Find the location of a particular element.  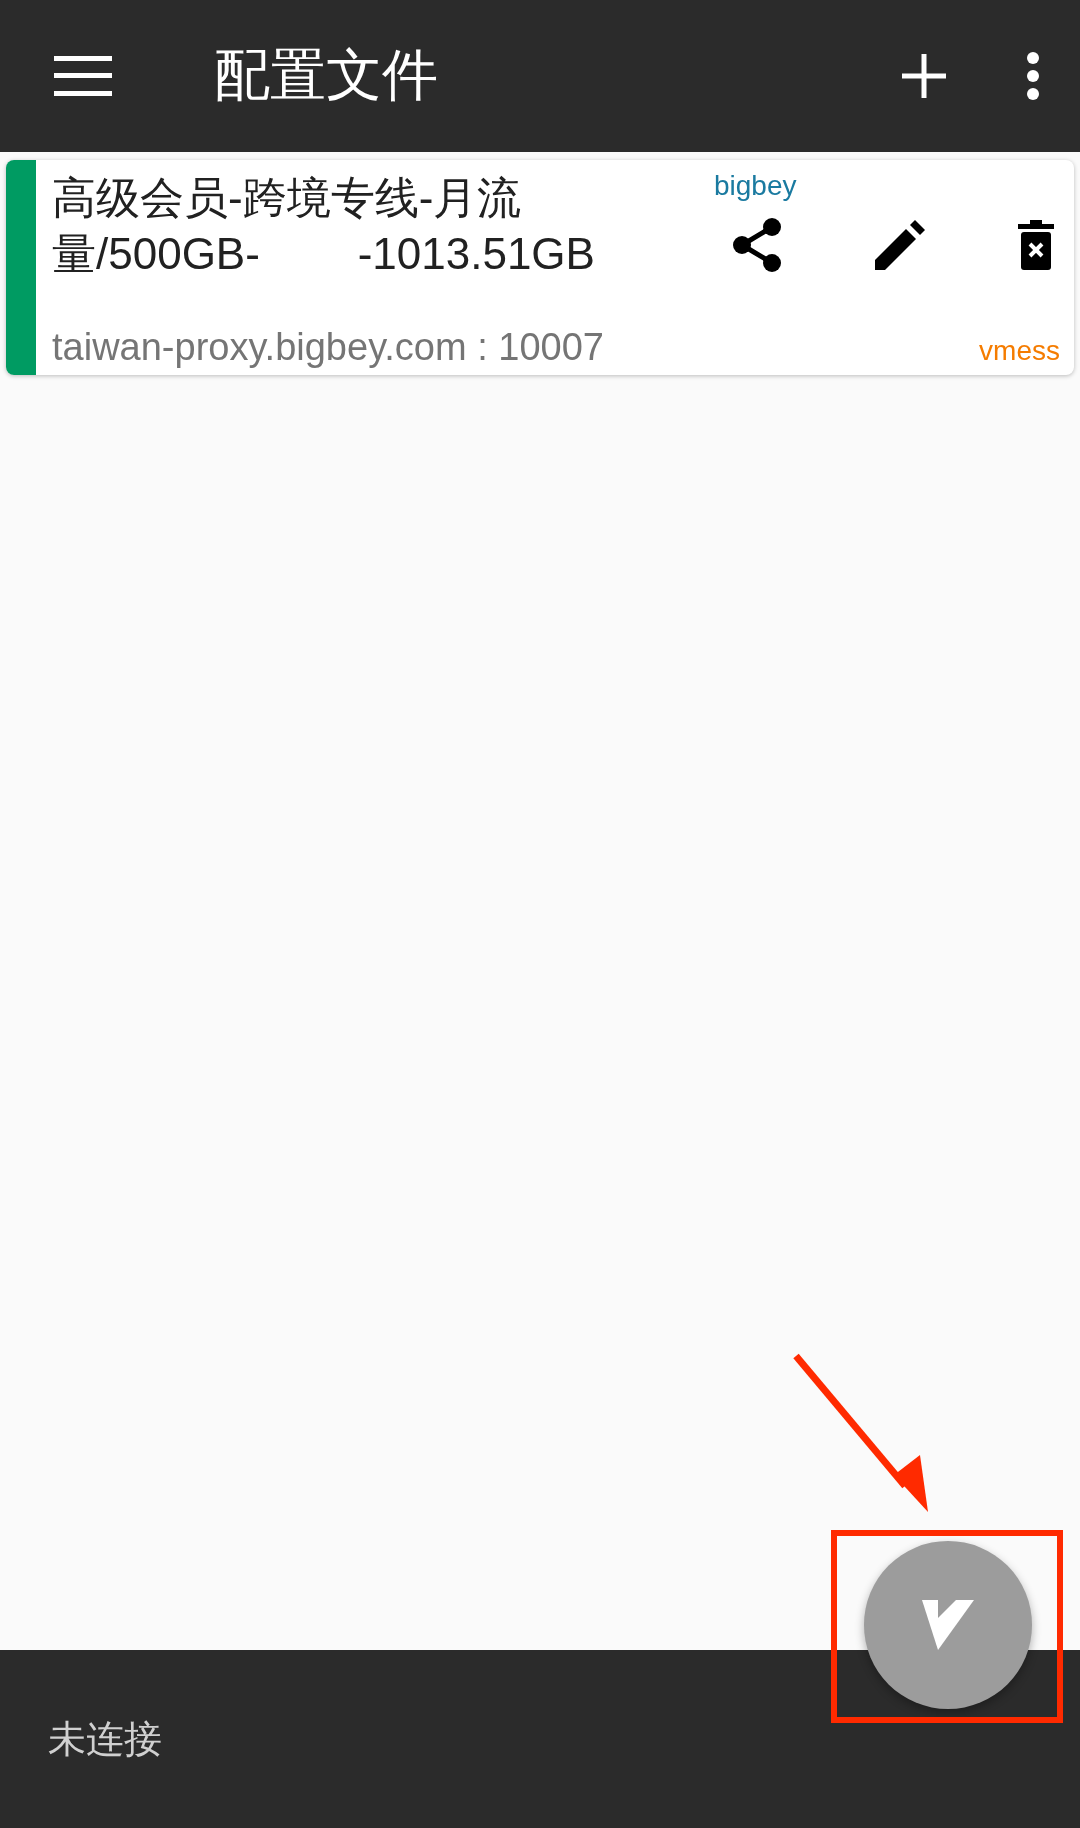

menu-button is located at coordinates (83, 76).